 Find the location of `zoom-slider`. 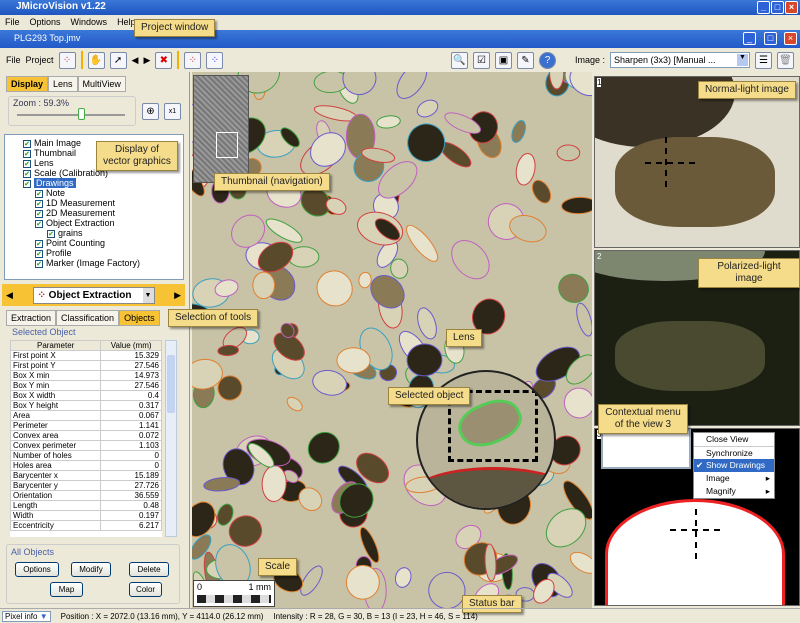

zoom-slider is located at coordinates (71, 115).